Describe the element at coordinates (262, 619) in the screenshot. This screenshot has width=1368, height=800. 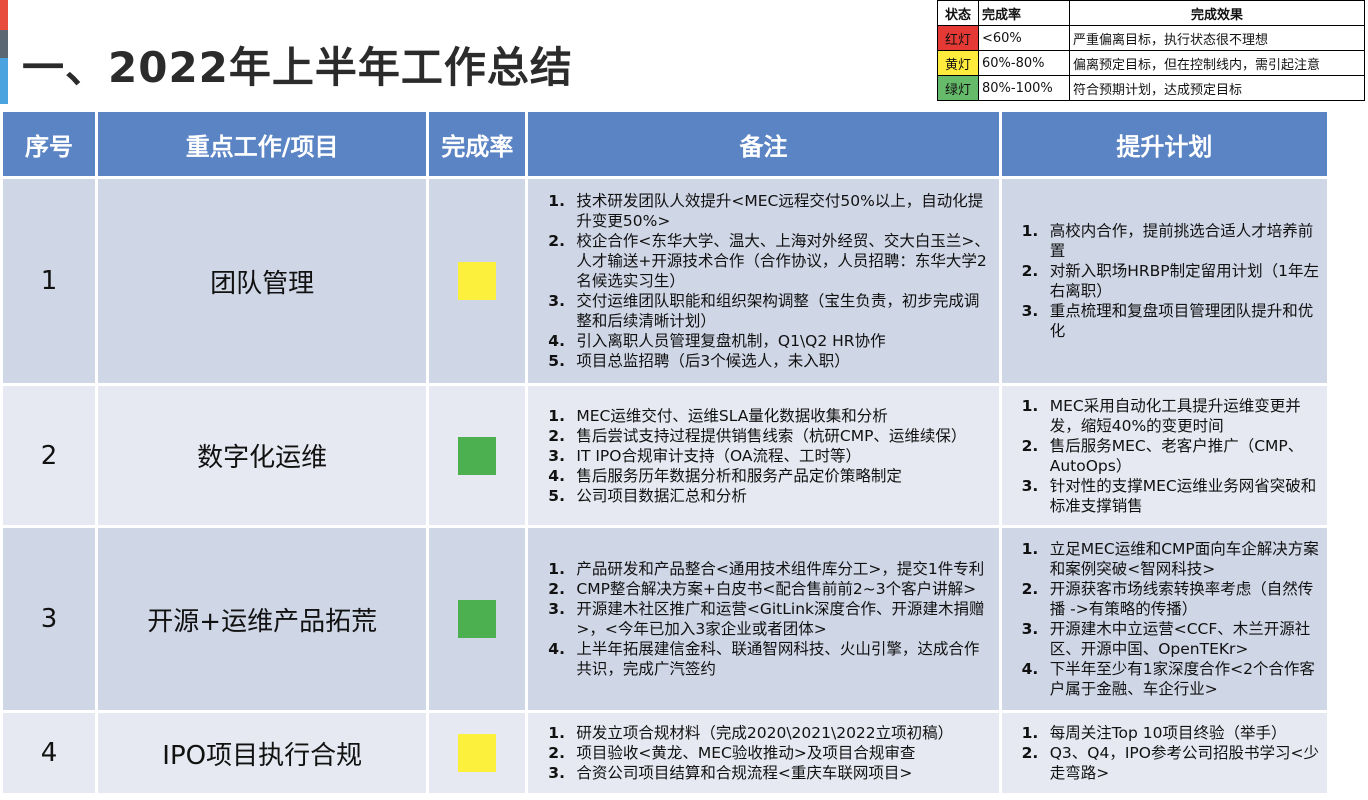
I see `project-name: 开源+运维产品拓荒` at that location.